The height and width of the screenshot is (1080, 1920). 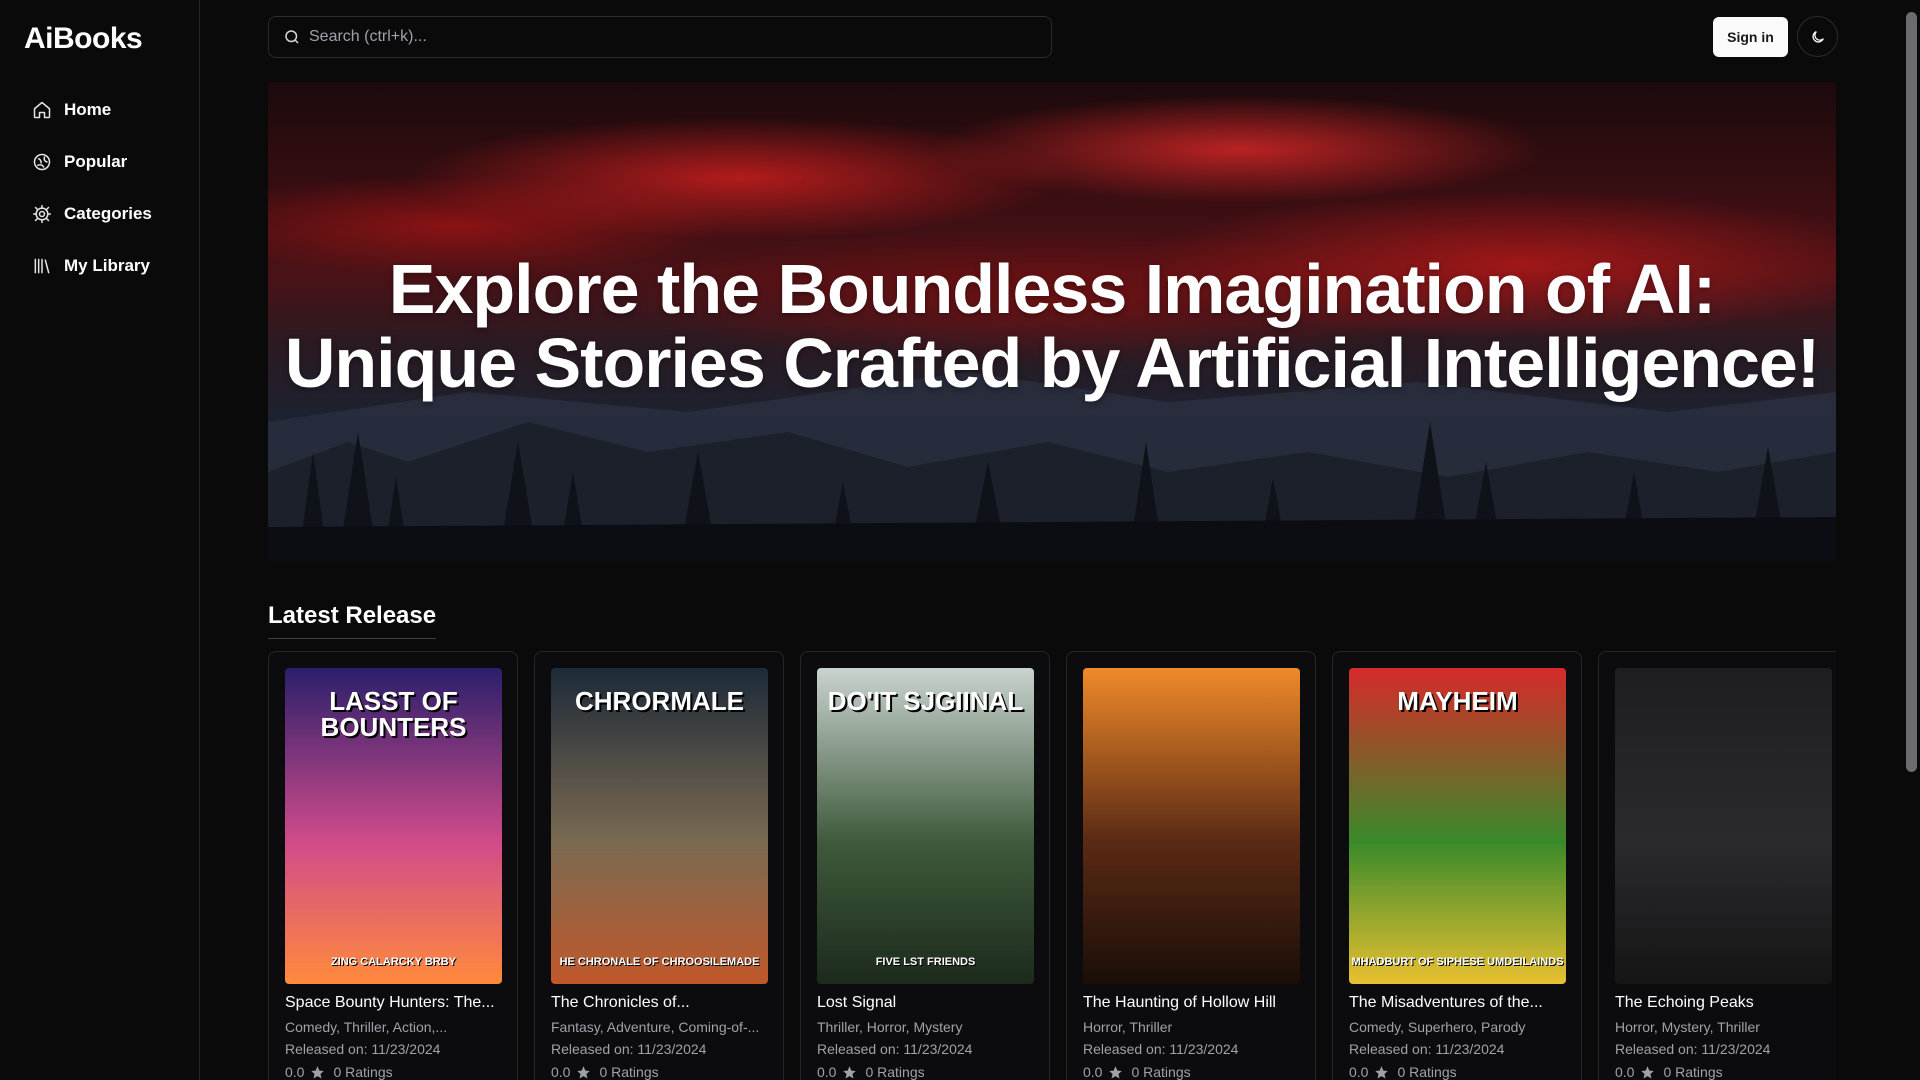 What do you see at coordinates (96, 161) in the screenshot?
I see `sidebar-item-label: Popular` at bounding box center [96, 161].